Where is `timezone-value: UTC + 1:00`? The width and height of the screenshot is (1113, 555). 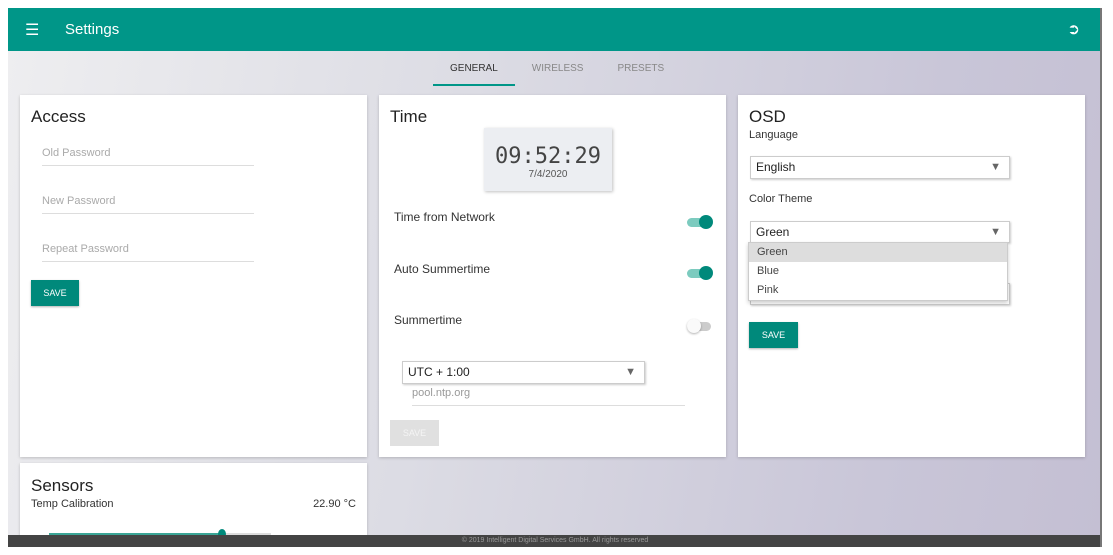
timezone-value: UTC + 1:00 is located at coordinates (439, 372).